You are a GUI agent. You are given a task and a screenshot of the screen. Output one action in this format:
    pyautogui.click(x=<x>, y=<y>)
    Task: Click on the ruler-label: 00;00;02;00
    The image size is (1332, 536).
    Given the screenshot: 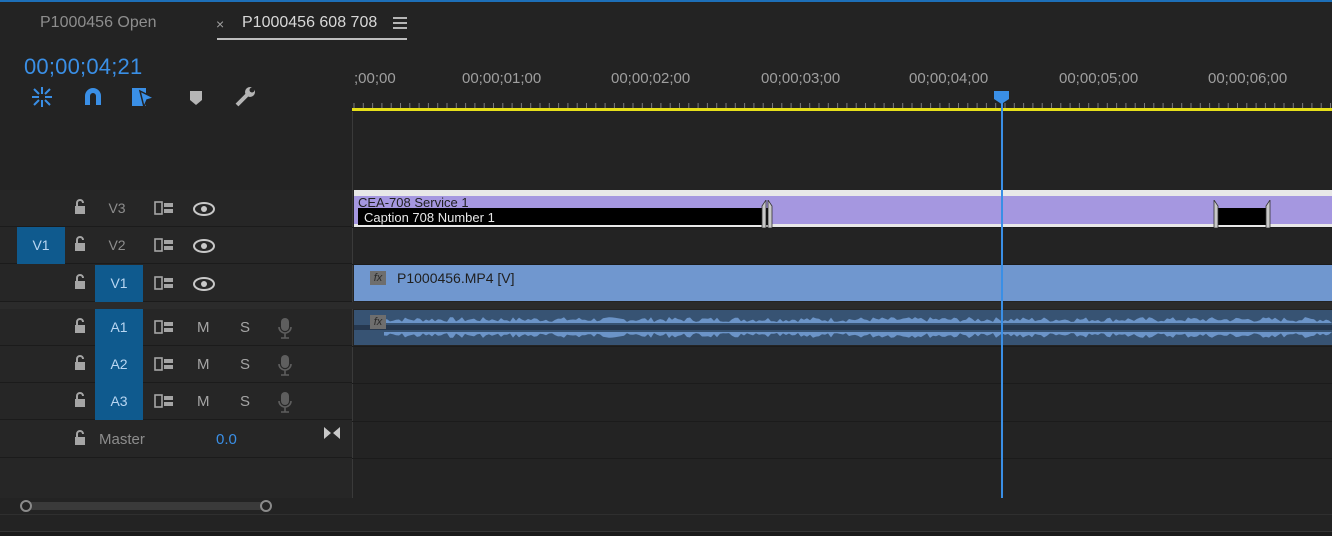 What is the action you would take?
    pyautogui.click(x=651, y=78)
    